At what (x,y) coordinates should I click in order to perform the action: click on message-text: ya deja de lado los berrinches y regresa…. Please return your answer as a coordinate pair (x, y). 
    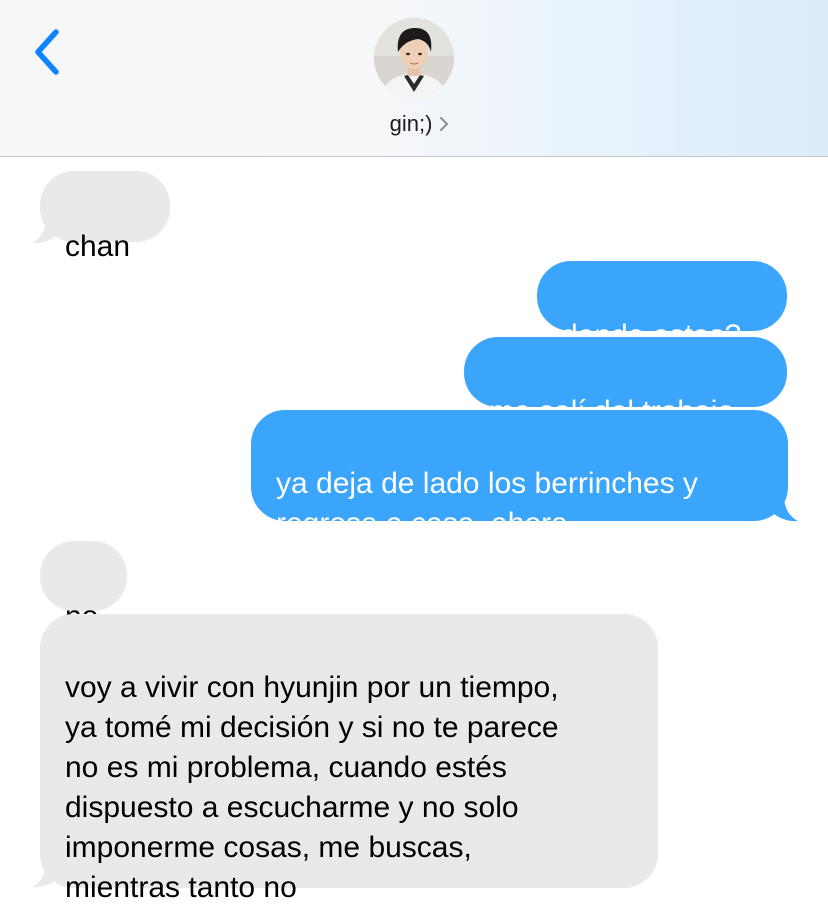
    Looking at the image, I should click on (487, 503).